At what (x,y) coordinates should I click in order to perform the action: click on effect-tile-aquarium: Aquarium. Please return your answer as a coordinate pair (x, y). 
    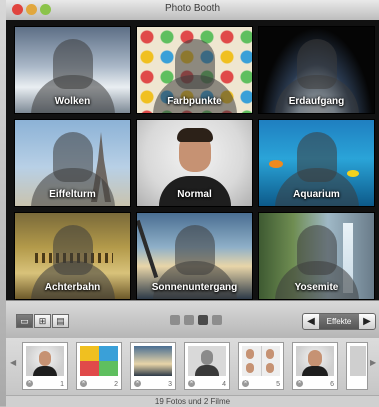
    Looking at the image, I should click on (316, 163).